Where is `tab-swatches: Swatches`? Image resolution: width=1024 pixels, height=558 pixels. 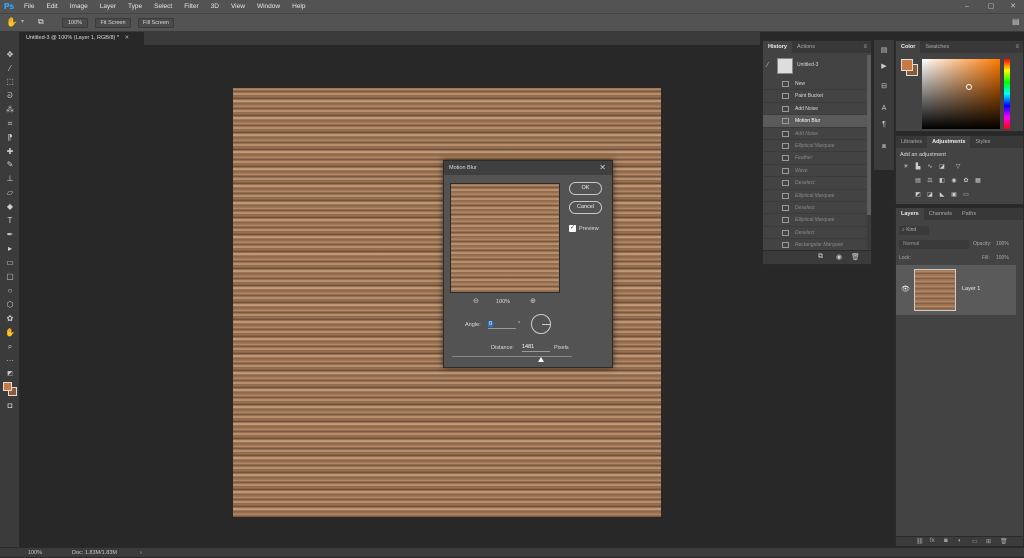
tab-swatches: Swatches is located at coordinates (937, 47).